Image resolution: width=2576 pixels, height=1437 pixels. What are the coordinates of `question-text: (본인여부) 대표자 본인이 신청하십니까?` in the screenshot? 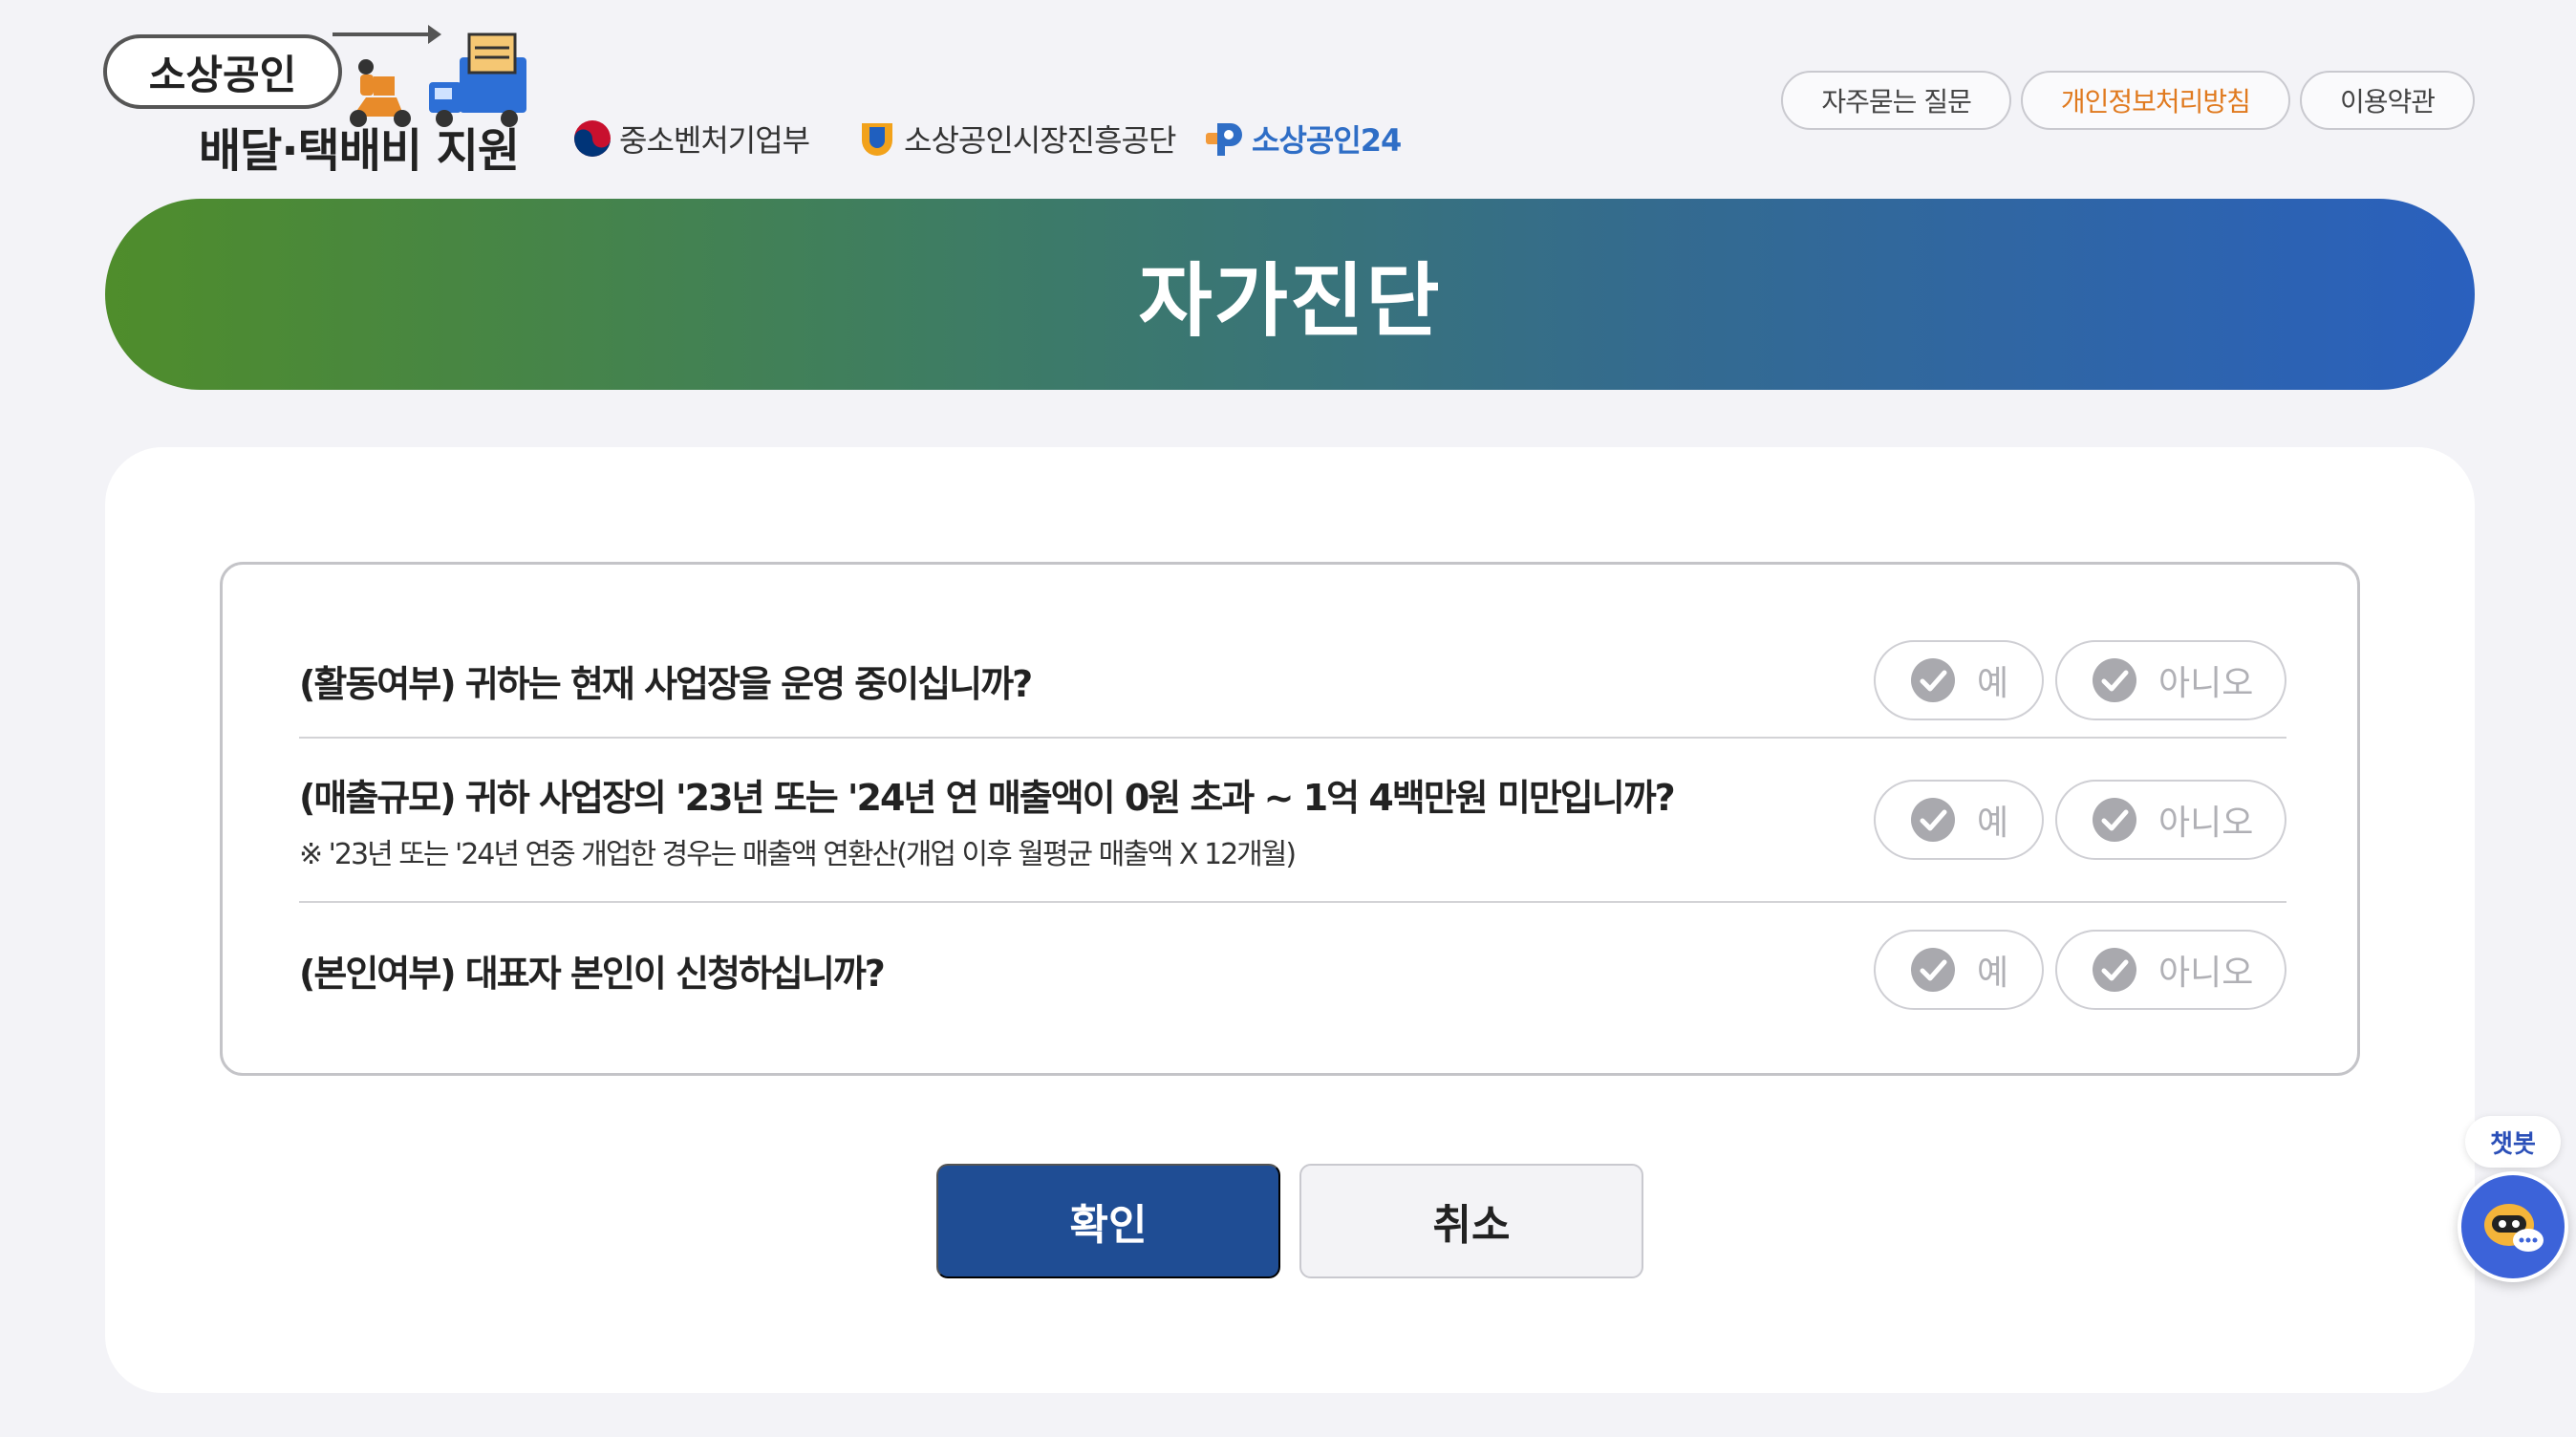 It's located at (592, 973).